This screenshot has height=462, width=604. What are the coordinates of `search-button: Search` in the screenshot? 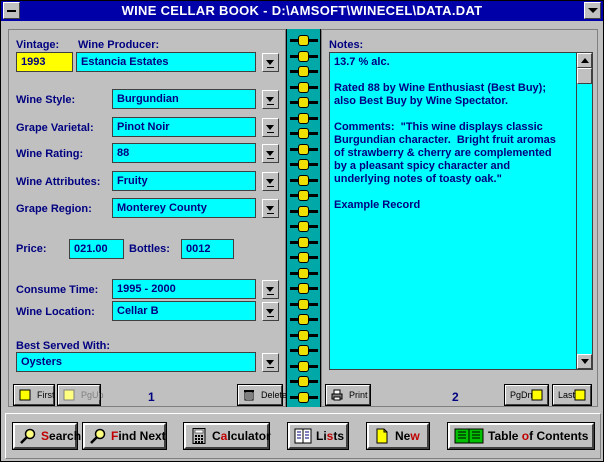 It's located at (46, 436).